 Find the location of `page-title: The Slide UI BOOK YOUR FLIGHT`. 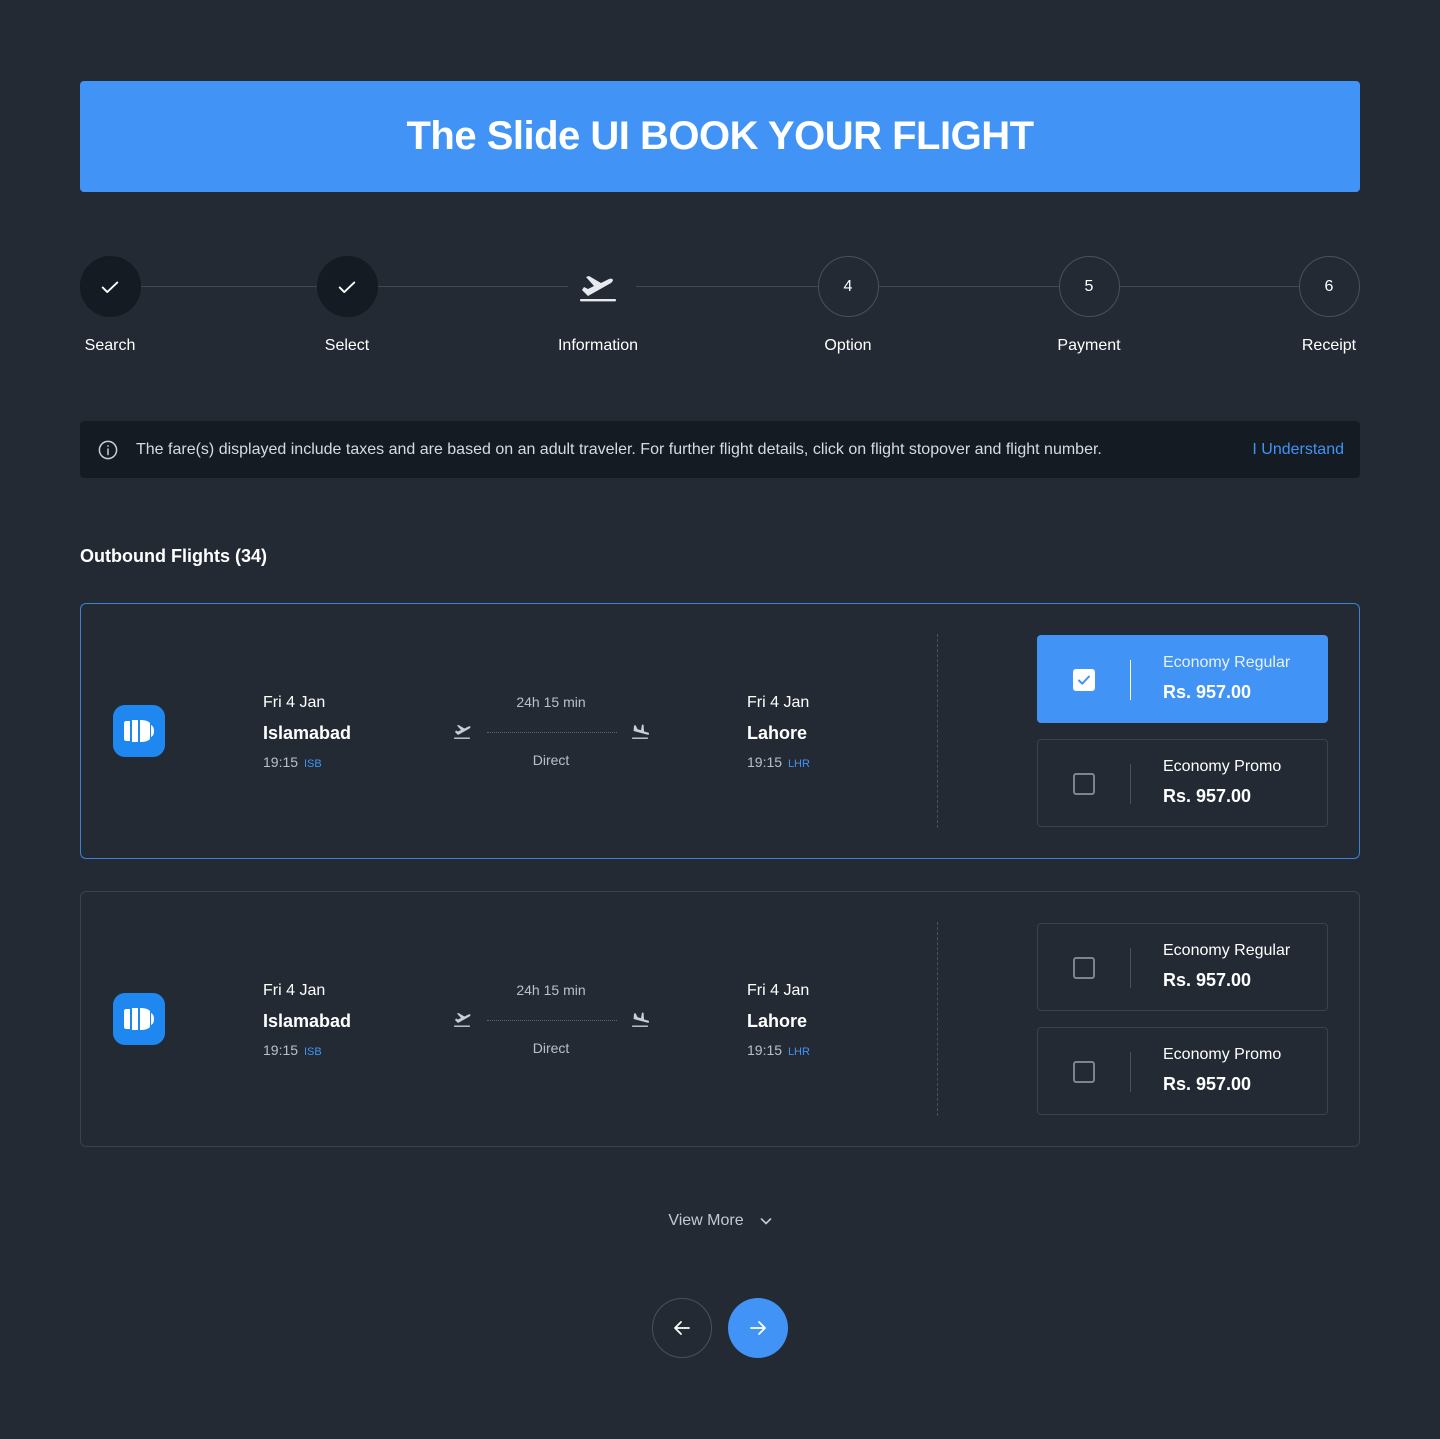

page-title: The Slide UI BOOK YOUR FLIGHT is located at coordinates (720, 136).